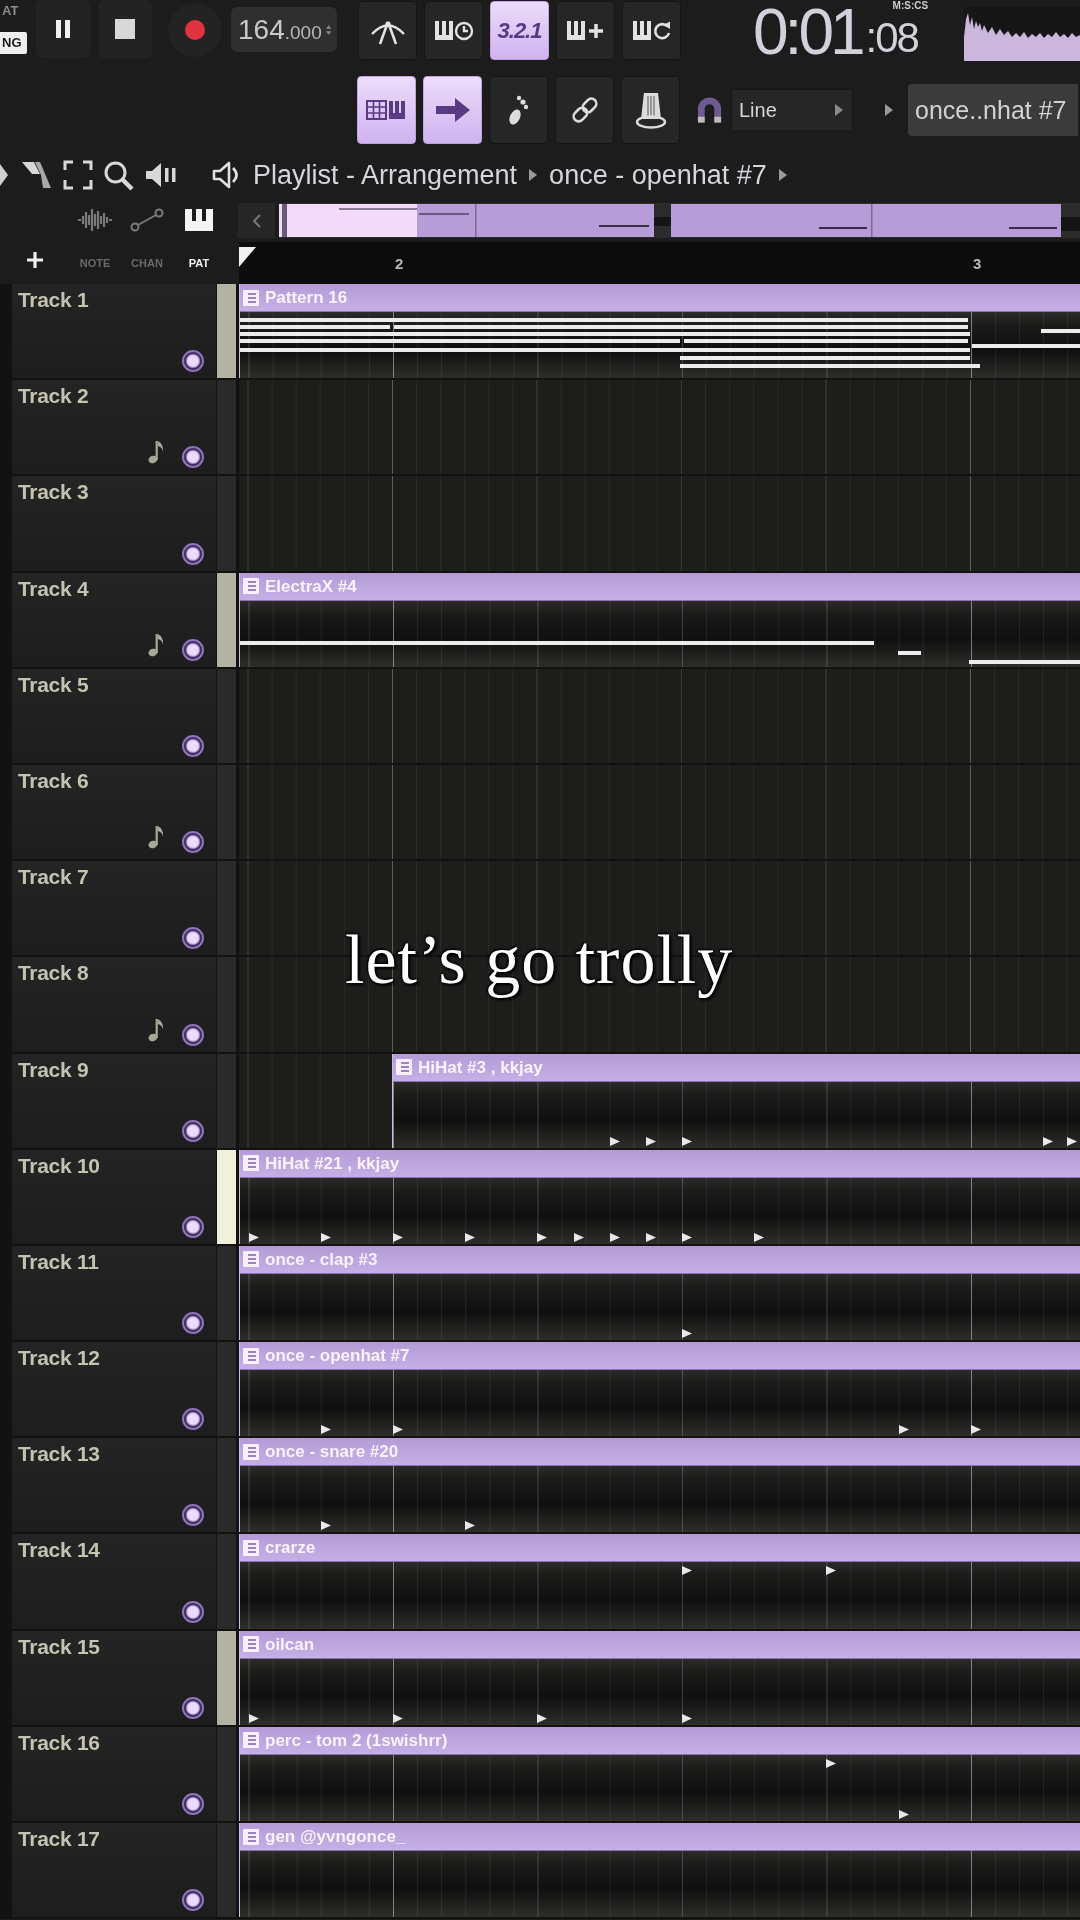  Describe the element at coordinates (658, 175) in the screenshot. I see `breadcrumb-item: once - openhat #7` at that location.